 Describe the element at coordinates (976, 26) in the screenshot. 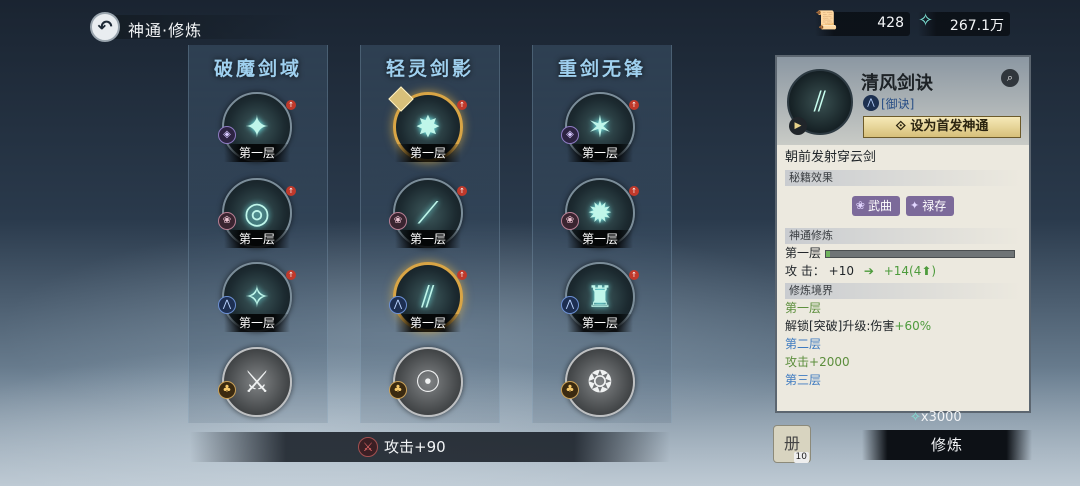

I see `crystal-count: 267.1万` at that location.